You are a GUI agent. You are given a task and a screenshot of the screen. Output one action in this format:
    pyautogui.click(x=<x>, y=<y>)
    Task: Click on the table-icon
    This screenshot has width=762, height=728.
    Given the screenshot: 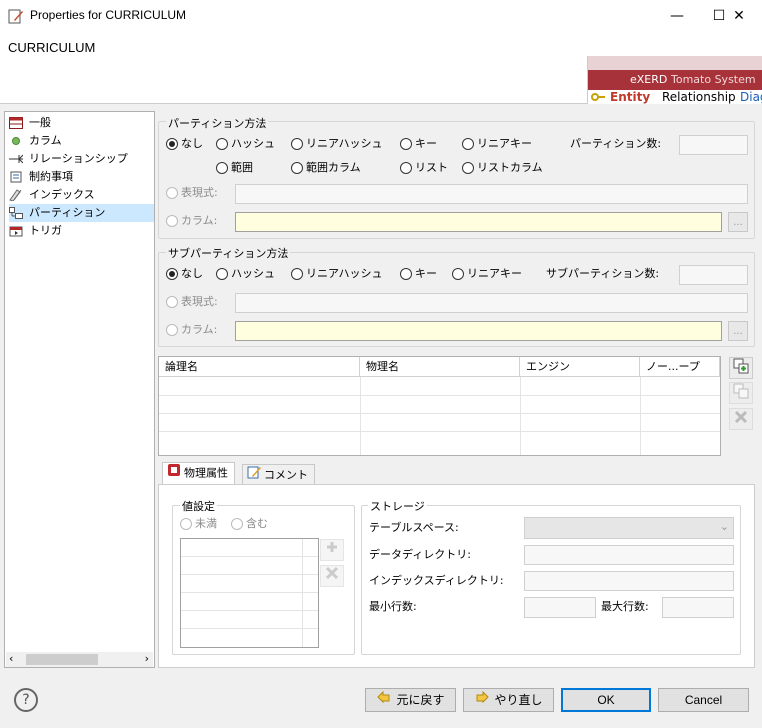 What is the action you would take?
    pyautogui.click(x=16, y=123)
    